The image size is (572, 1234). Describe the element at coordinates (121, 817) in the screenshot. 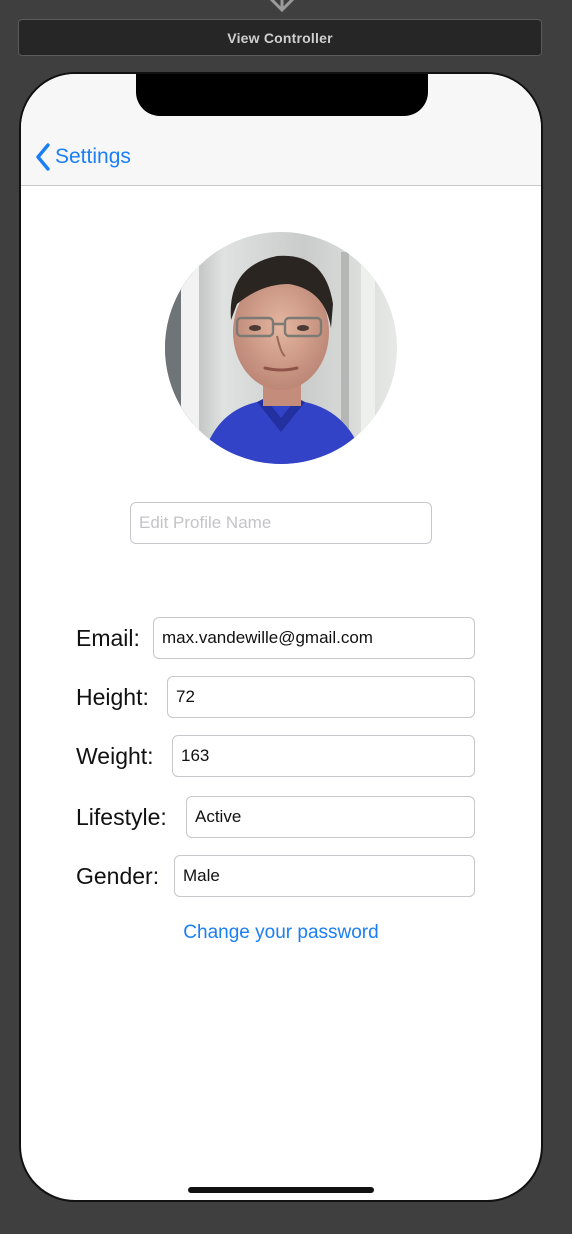

I see `lifestyle-label: Lifestyle:` at that location.